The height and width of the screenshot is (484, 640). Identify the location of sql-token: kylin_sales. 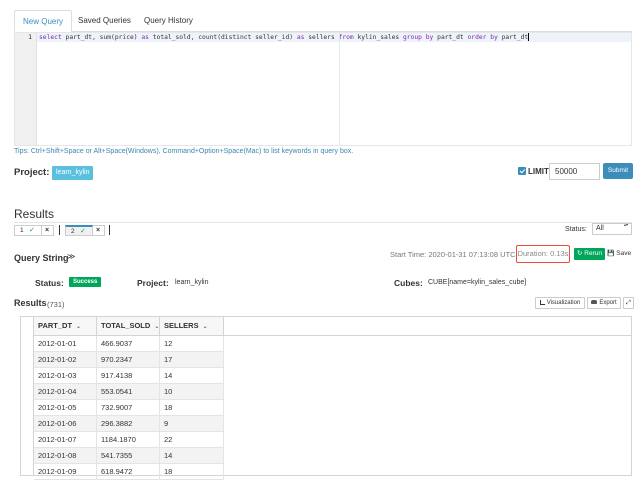
(378, 37).